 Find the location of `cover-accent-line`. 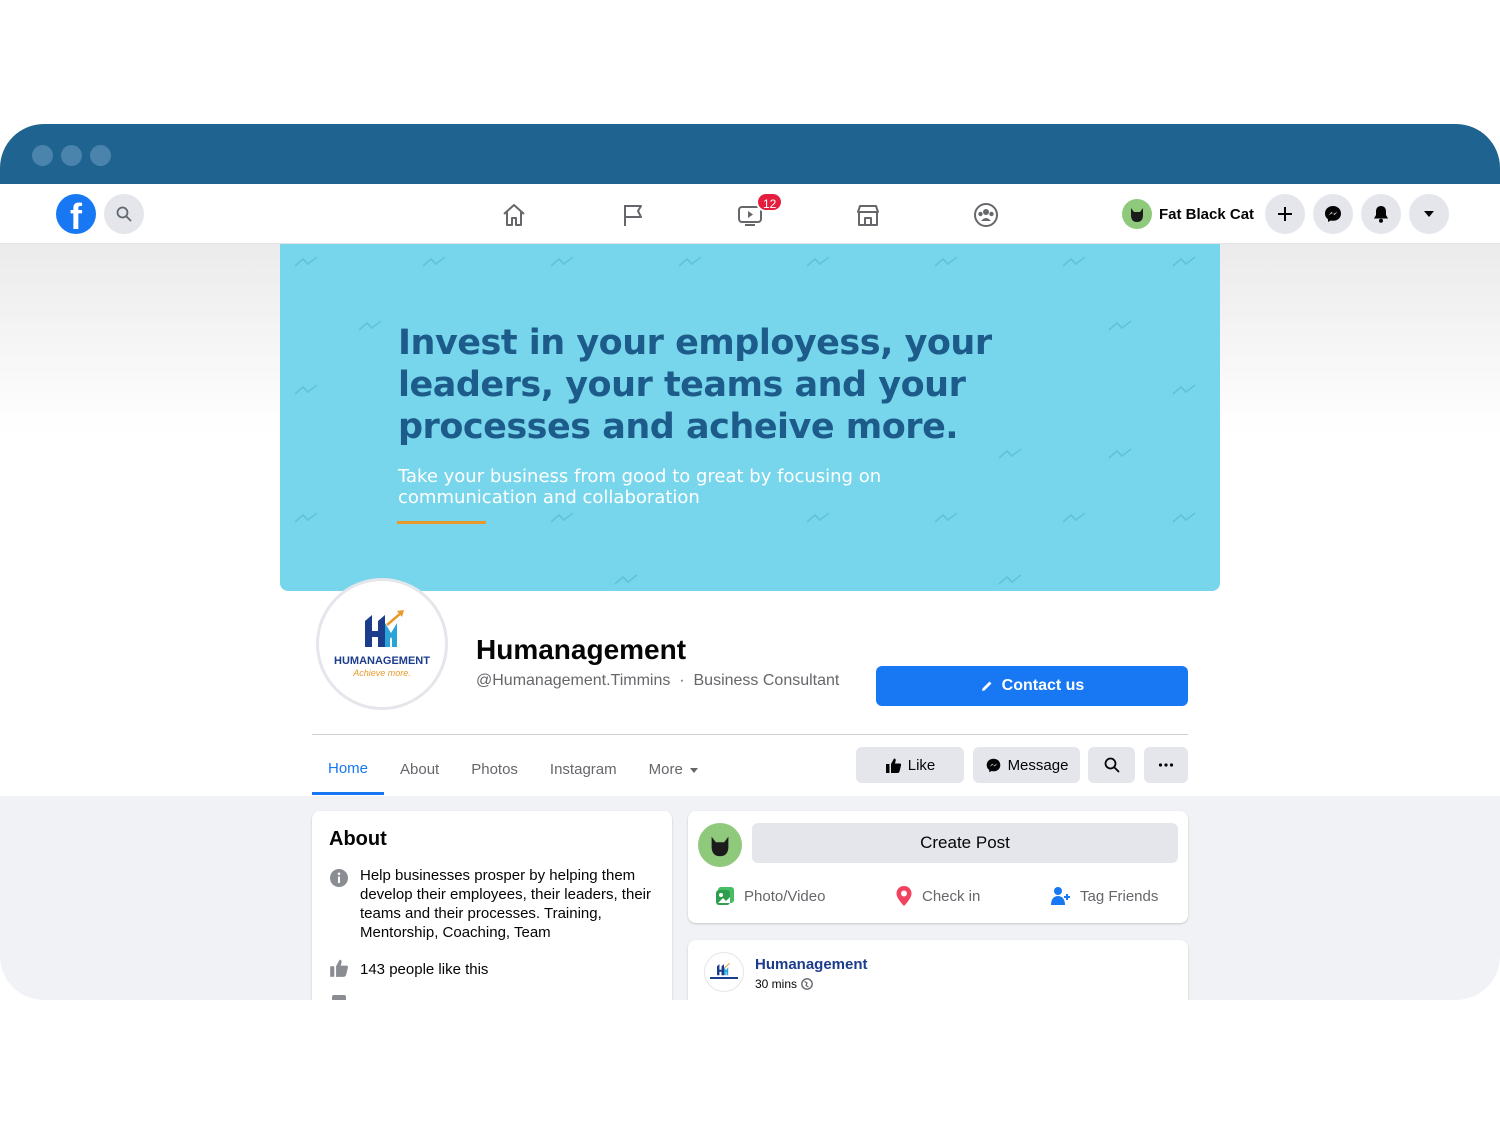

cover-accent-line is located at coordinates (441, 522).